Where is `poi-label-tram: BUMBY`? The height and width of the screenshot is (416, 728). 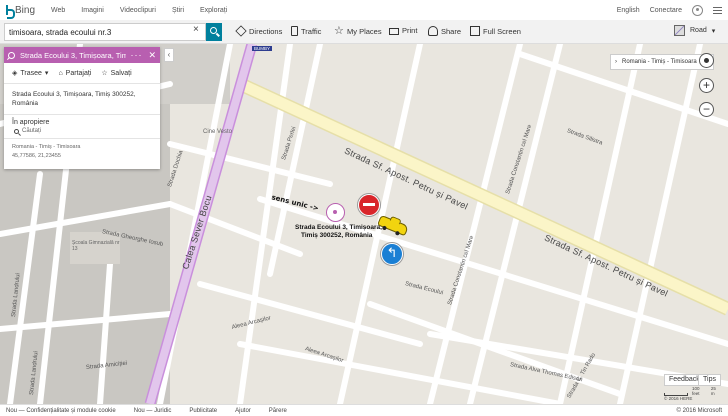
poi-label-tram: BUMBY is located at coordinates (262, 48).